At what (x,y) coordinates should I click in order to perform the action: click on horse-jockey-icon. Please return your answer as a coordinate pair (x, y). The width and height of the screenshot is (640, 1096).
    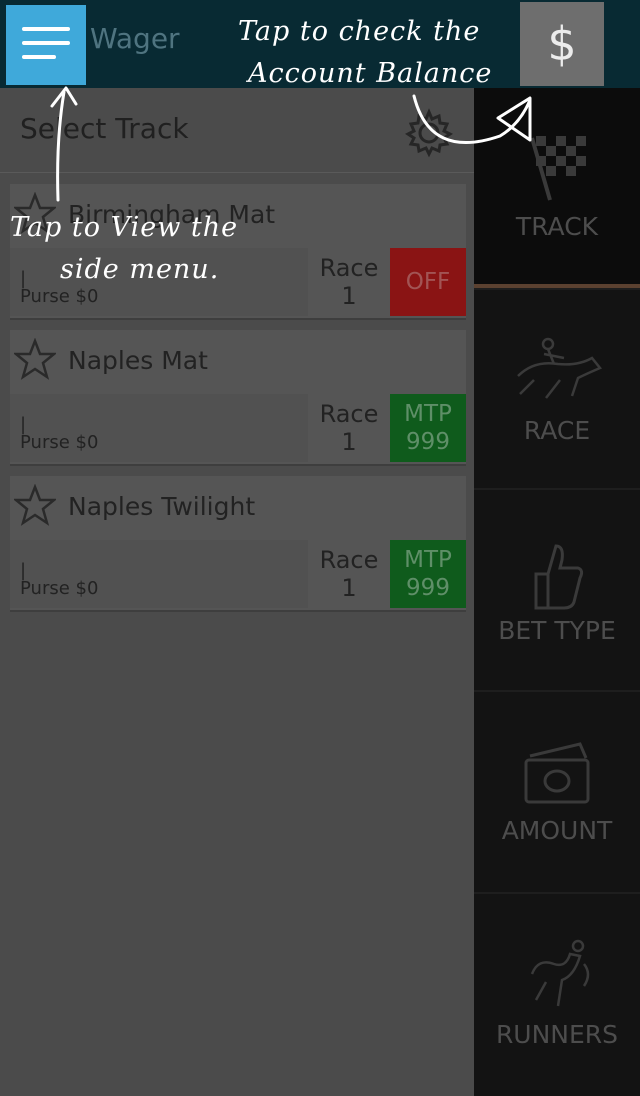
    Looking at the image, I should click on (560, 368).